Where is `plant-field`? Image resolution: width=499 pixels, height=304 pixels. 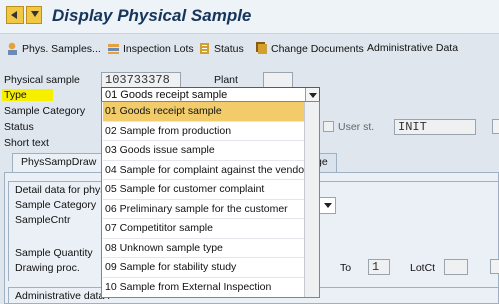 plant-field is located at coordinates (278, 80).